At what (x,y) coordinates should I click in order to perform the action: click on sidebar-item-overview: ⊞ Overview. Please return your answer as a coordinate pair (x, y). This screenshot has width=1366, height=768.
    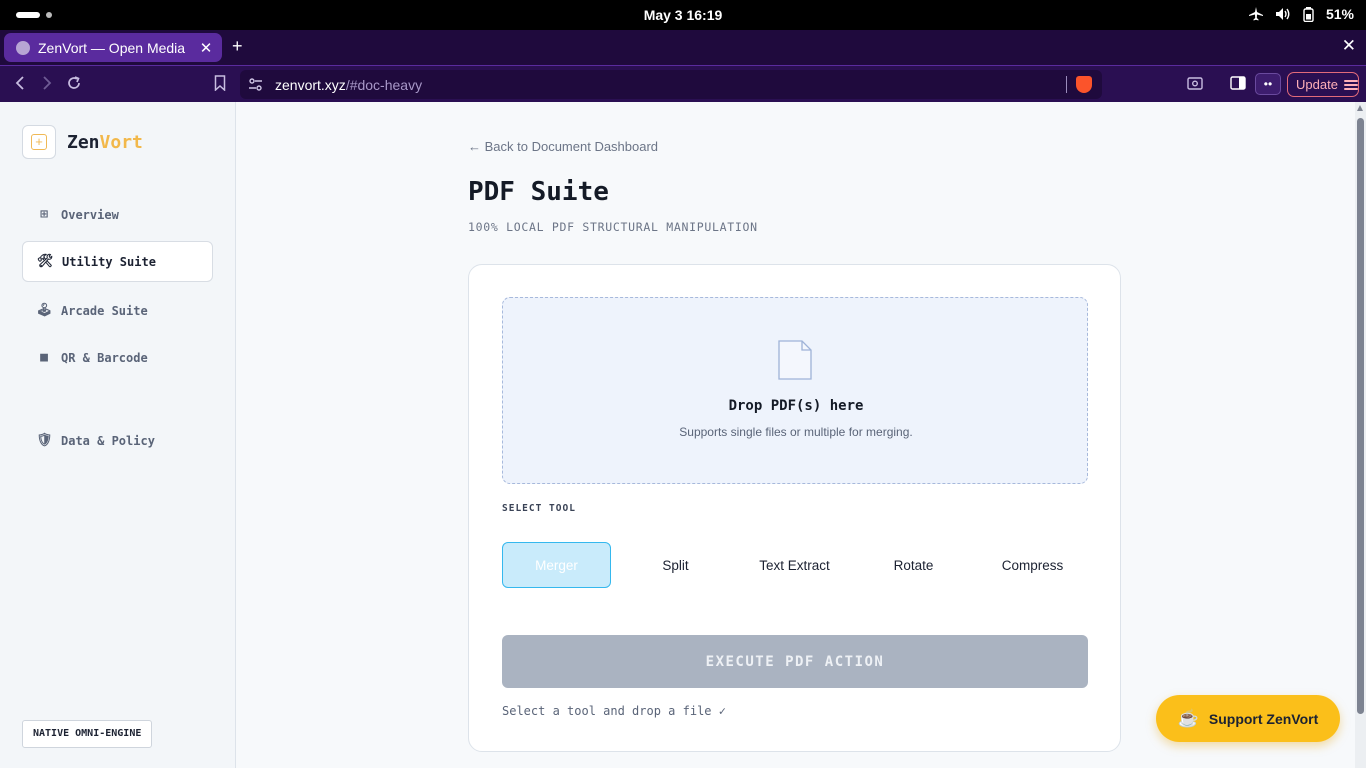
    Looking at the image, I should click on (117, 214).